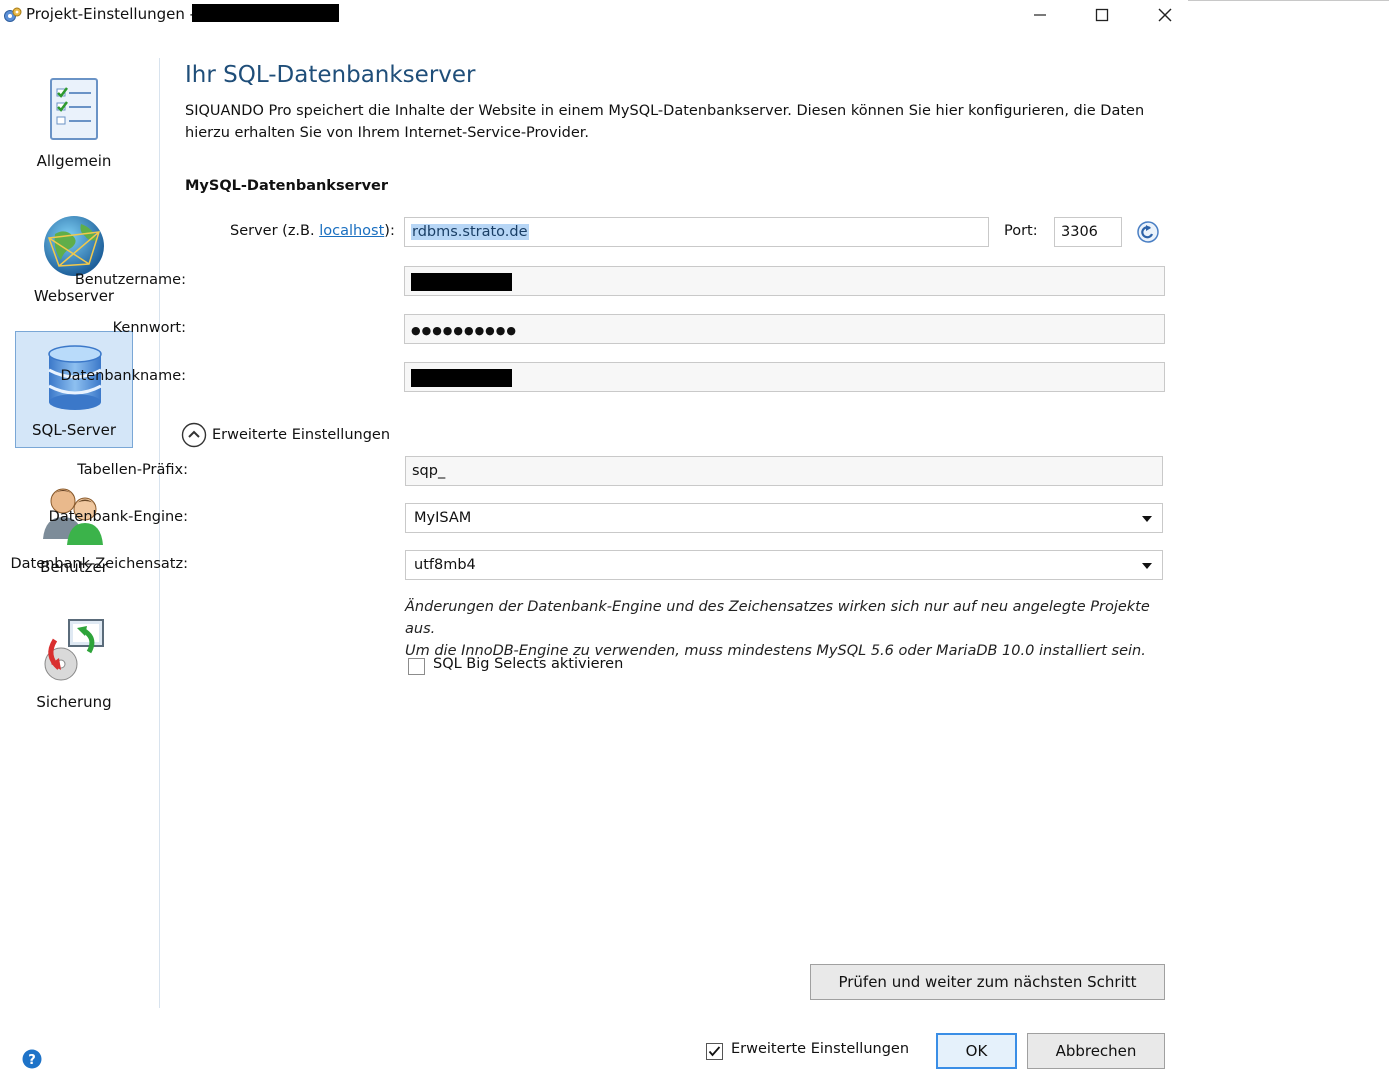 This screenshot has width=1389, height=1084. Describe the element at coordinates (74, 702) in the screenshot. I see `sidebar-item-label: Sicherung` at that location.